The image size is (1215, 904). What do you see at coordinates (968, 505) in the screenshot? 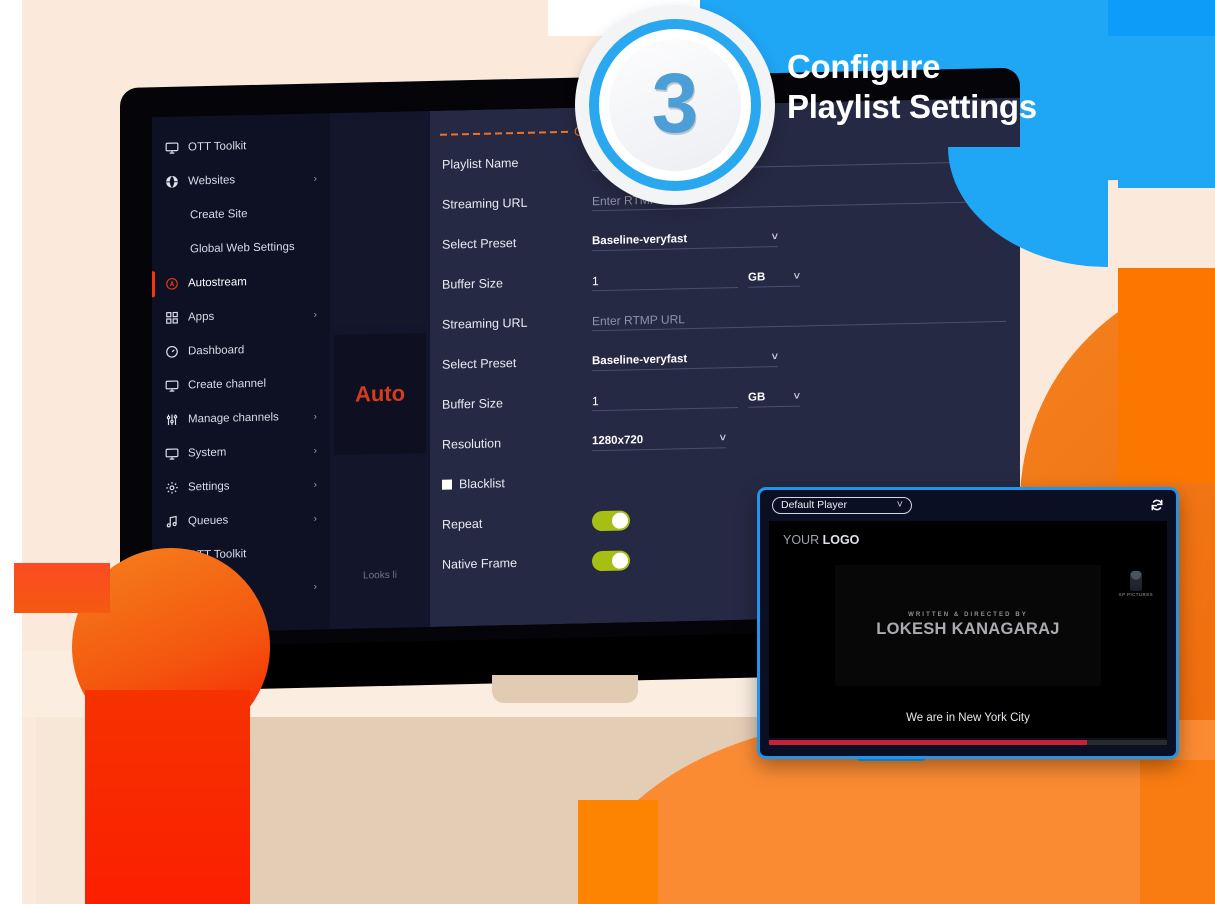
I see `player-toolbar: Default Player ˅` at bounding box center [968, 505].